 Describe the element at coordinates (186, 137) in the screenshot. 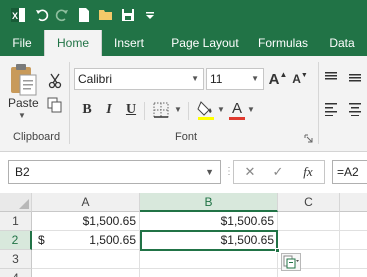

I see `font-group-label: Font` at that location.